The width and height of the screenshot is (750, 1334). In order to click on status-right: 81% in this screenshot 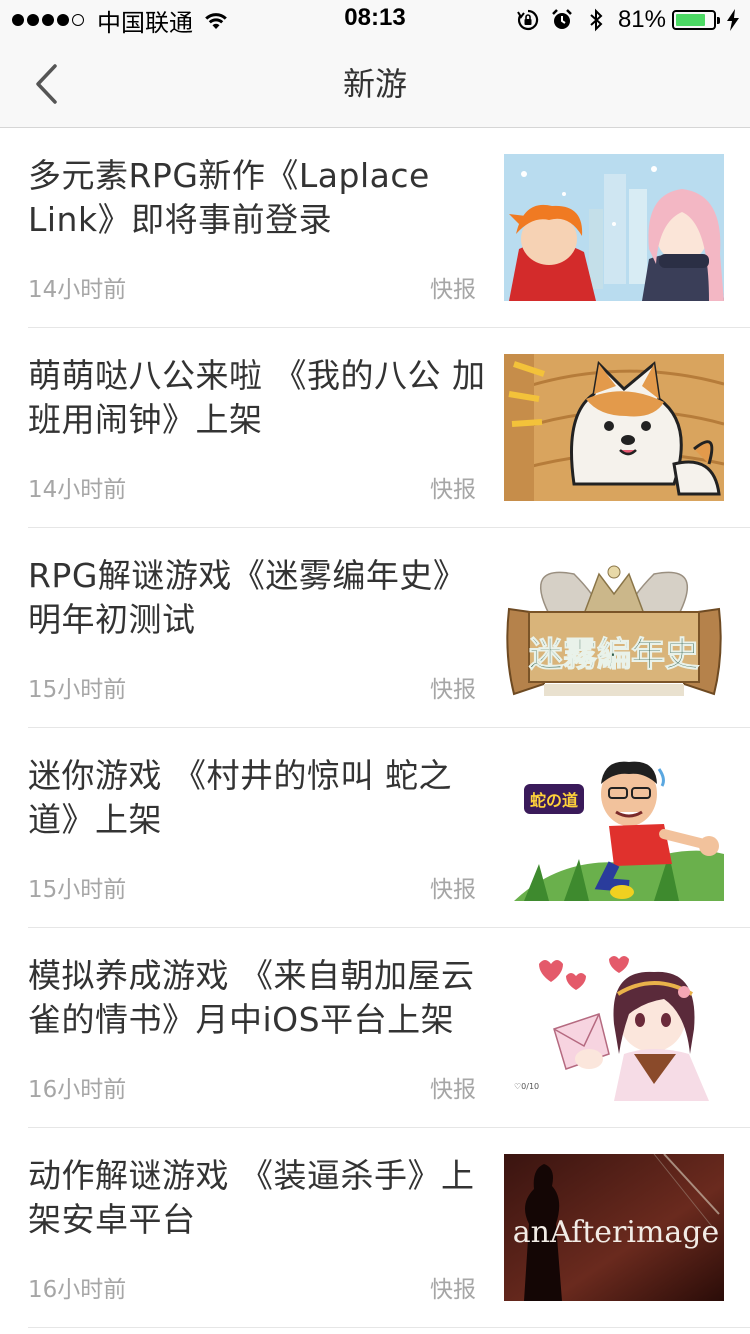, I will do `click(623, 20)`.